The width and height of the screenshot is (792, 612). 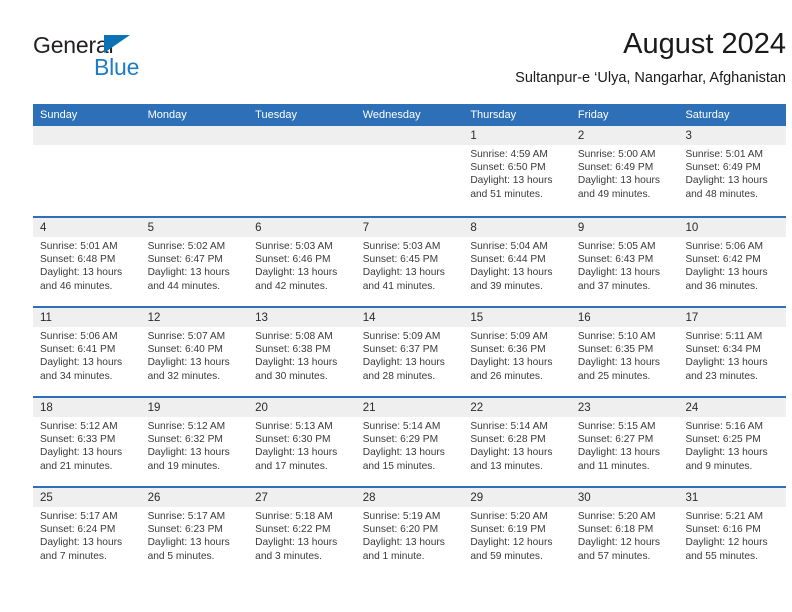 What do you see at coordinates (393, 556) in the screenshot?
I see `daylight-text-line2: and 1 minute.` at bounding box center [393, 556].